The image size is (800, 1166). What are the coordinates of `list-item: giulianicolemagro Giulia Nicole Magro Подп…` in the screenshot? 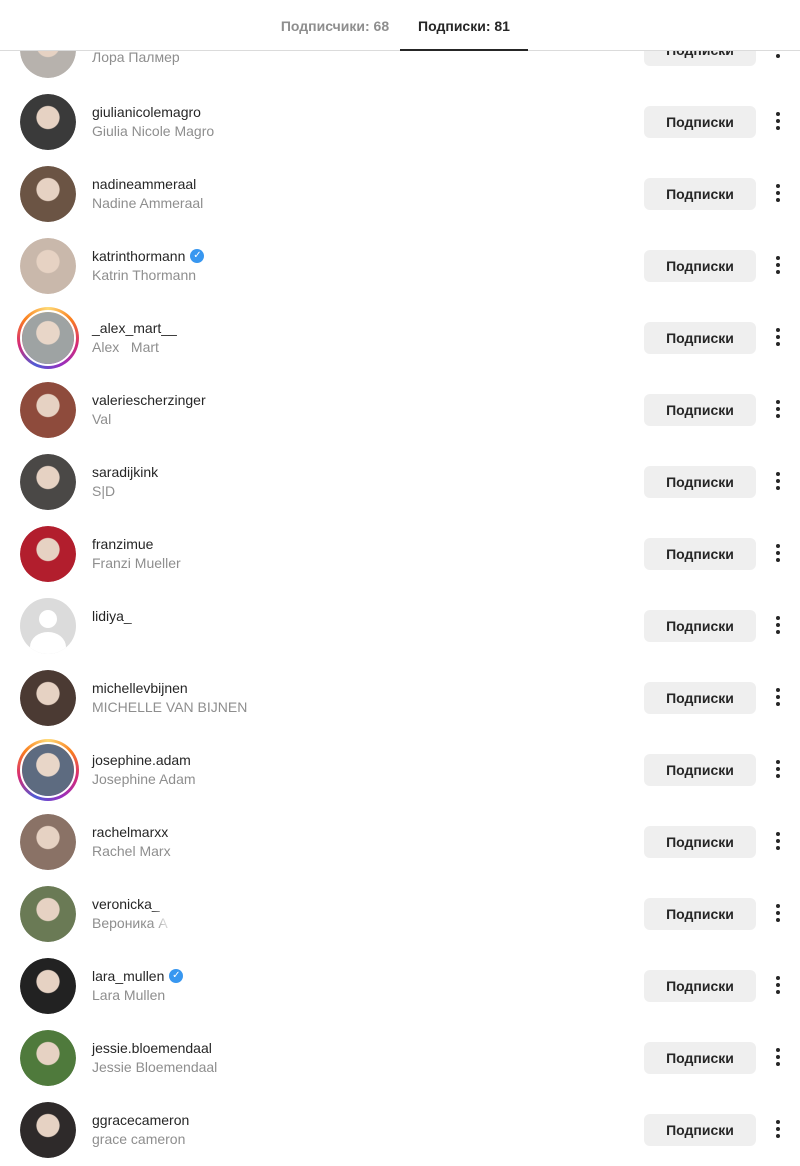 It's located at (400, 122).